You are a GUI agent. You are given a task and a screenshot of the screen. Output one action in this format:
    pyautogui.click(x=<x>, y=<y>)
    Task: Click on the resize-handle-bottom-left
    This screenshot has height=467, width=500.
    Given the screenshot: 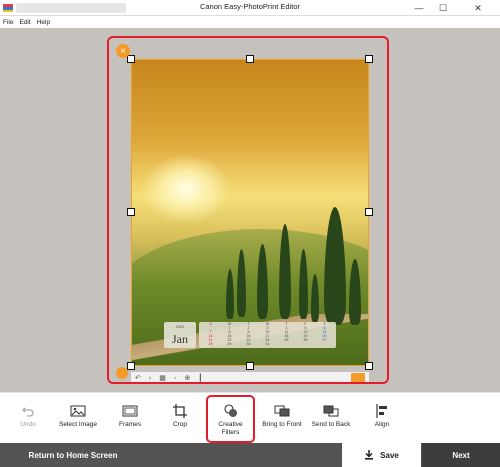 What is the action you would take?
    pyautogui.click(x=131, y=366)
    